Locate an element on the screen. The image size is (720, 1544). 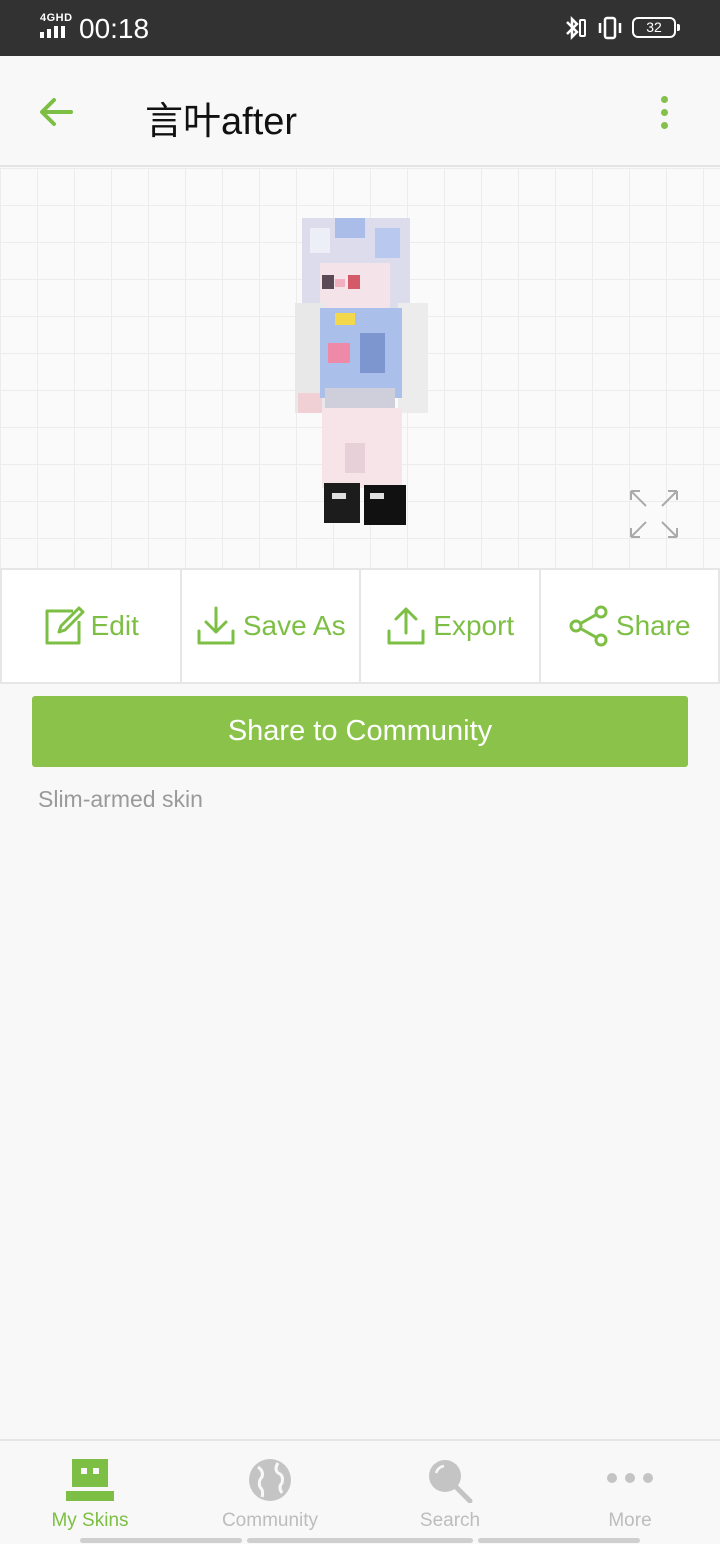
more-horizontal-icon is located at coordinates (630, 1478).